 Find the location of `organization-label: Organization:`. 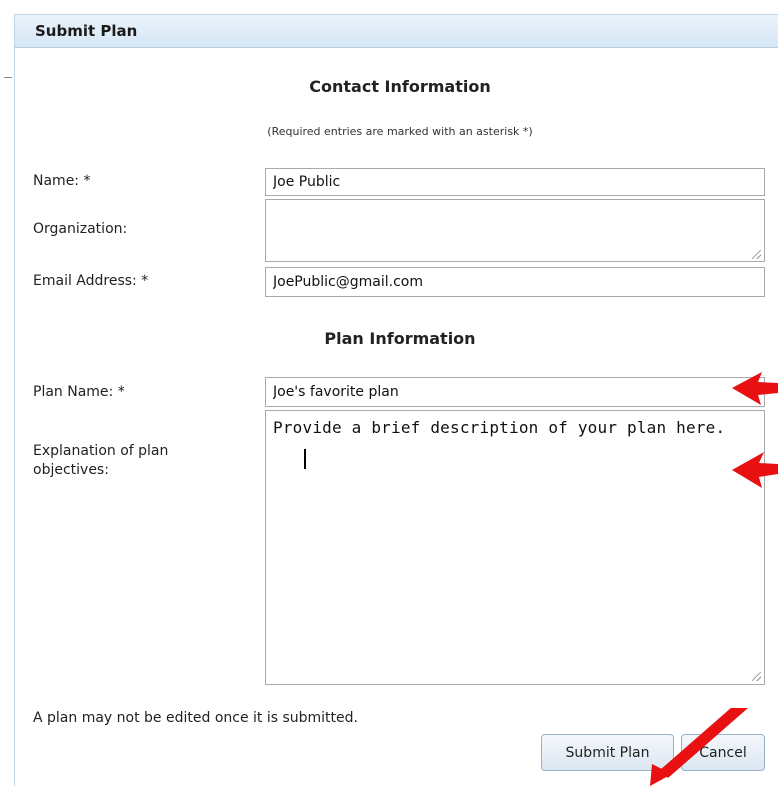

organization-label: Organization: is located at coordinates (80, 229).